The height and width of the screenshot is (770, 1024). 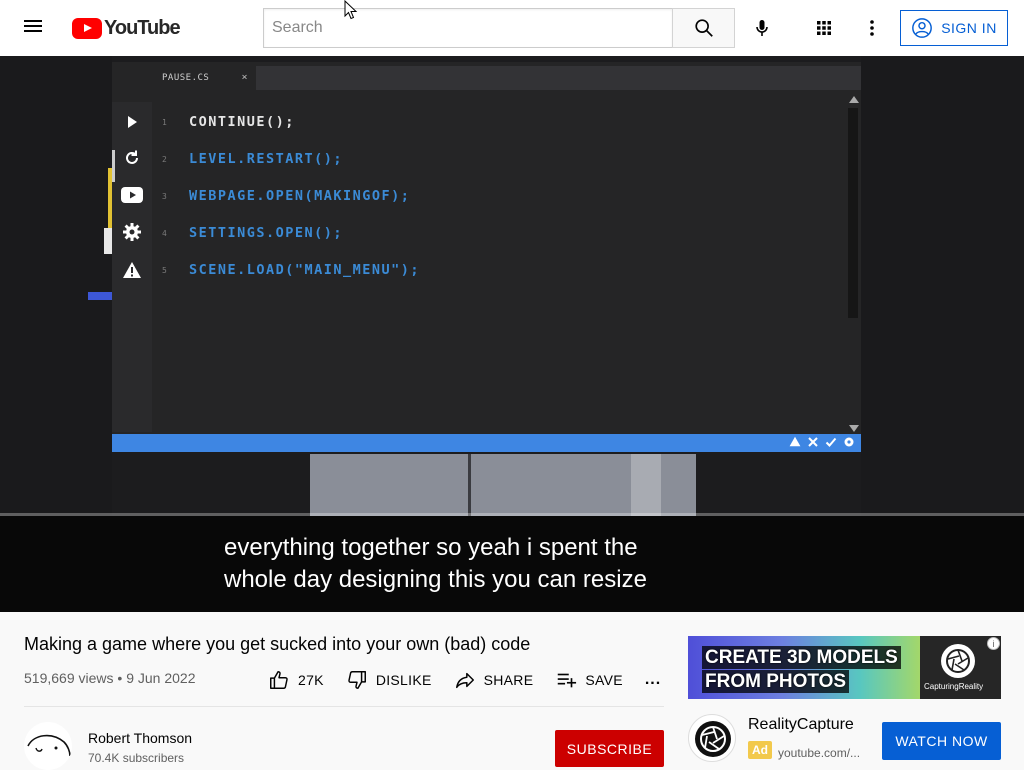 What do you see at coordinates (801, 670) in the screenshot?
I see `ad-headline: CREATE 3D MODELS FROM PHOTOS` at bounding box center [801, 670].